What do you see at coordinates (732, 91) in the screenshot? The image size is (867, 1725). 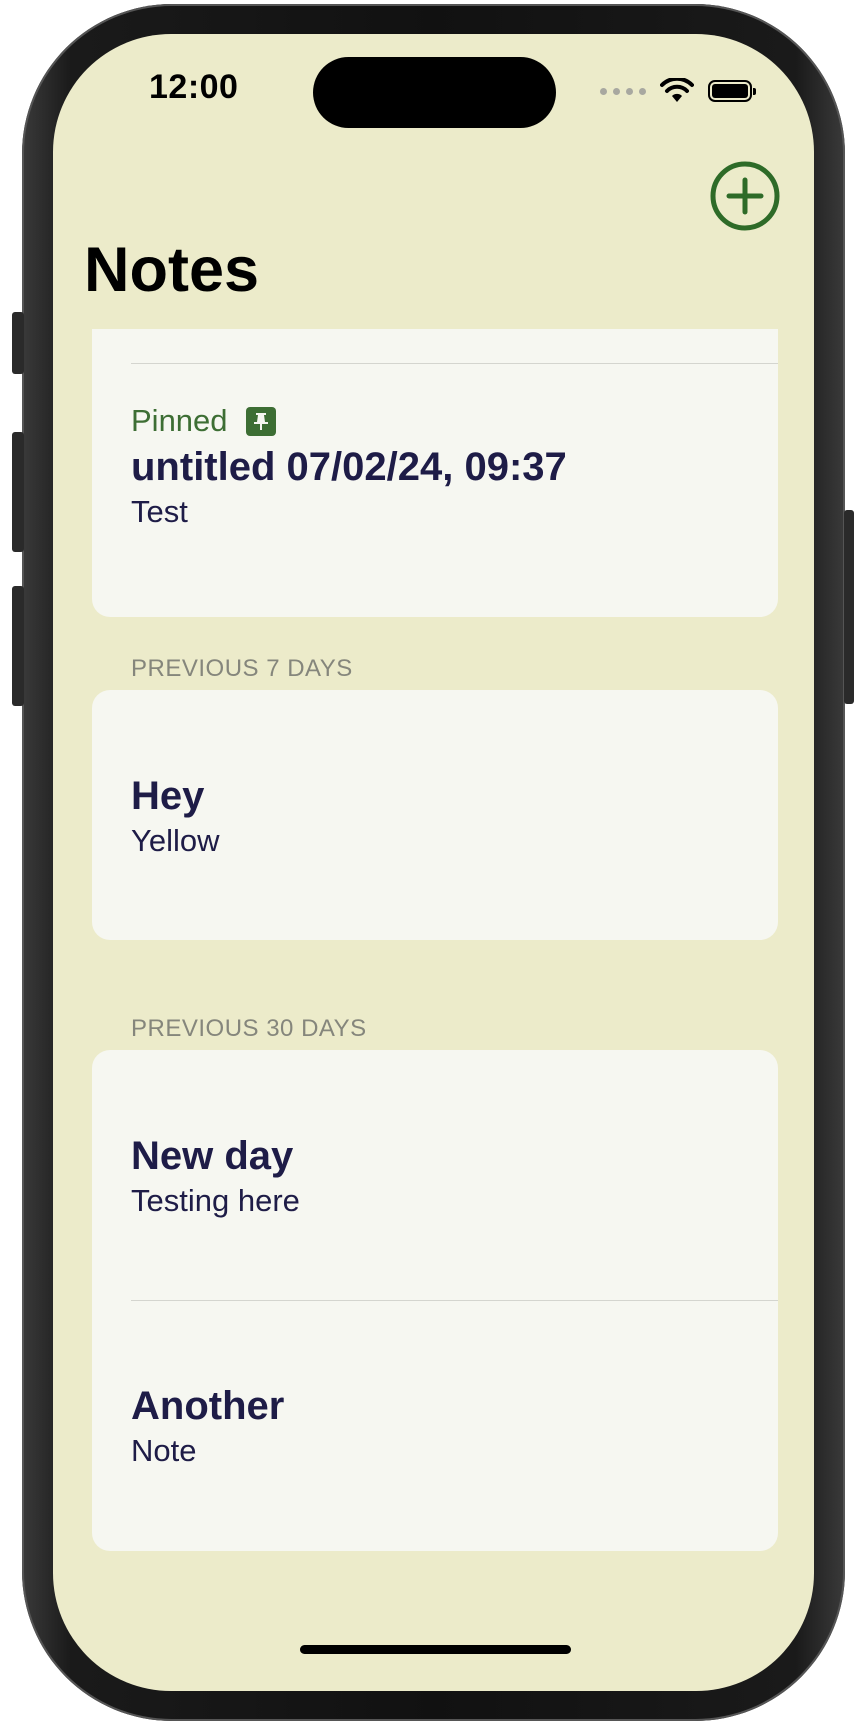 I see `battery-icon` at bounding box center [732, 91].